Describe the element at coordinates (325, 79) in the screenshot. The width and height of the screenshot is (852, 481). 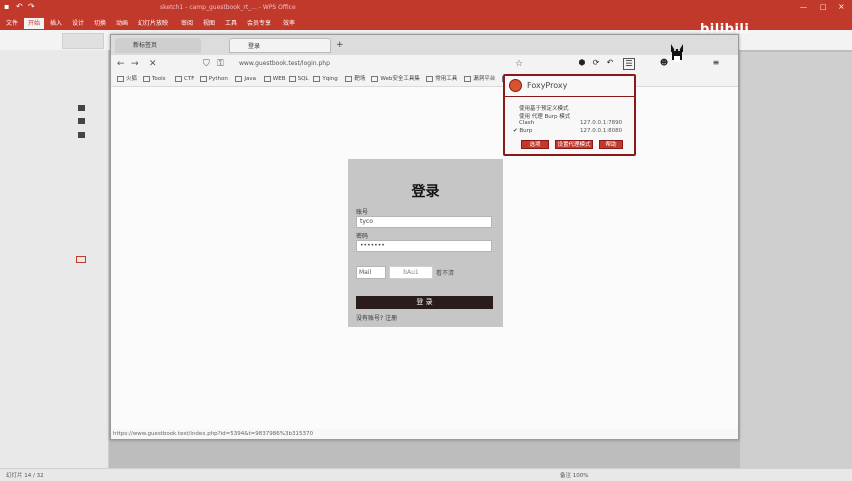
I see `bookmark-item: Yqing` at that location.